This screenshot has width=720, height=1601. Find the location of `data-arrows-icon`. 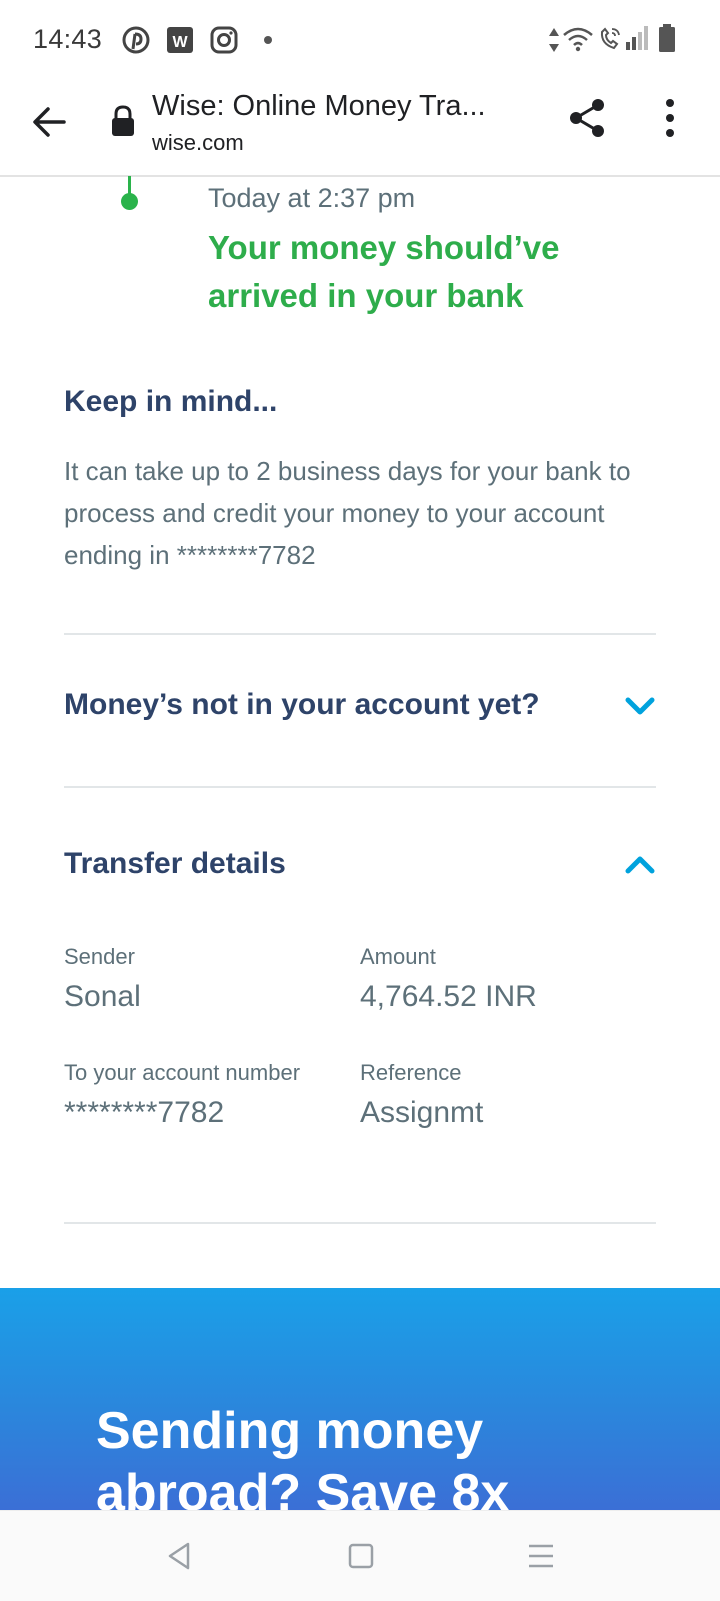

data-arrows-icon is located at coordinates (554, 42).